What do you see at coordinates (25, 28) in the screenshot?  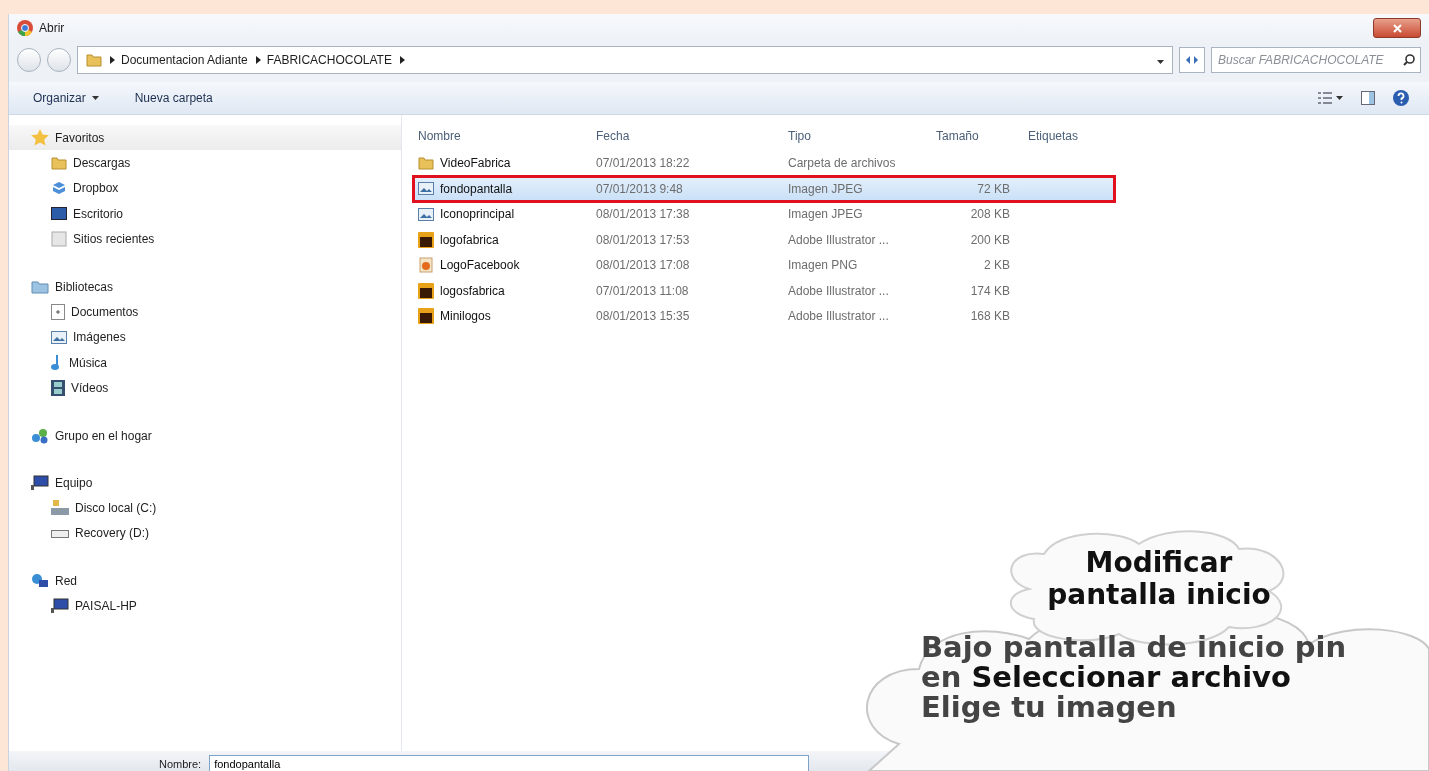 I see `browser-logo-icon` at bounding box center [25, 28].